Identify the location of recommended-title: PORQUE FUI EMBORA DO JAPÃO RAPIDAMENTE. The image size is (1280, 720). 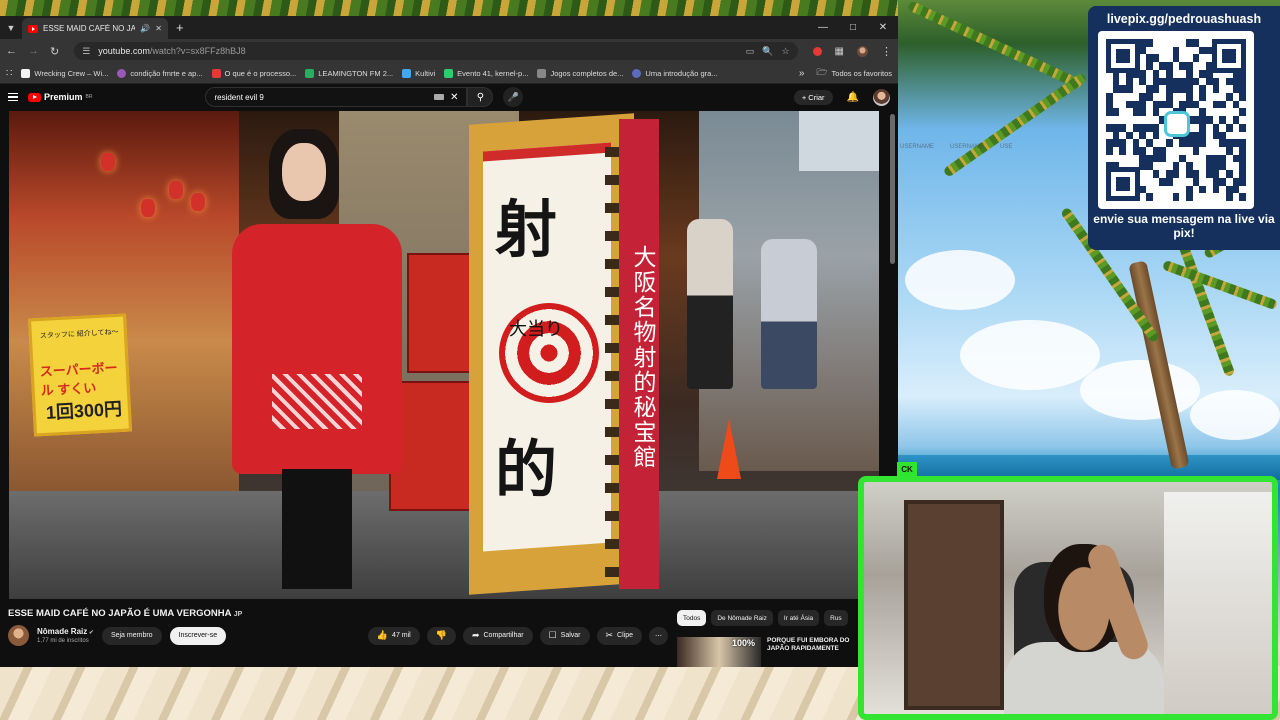
(812, 652).